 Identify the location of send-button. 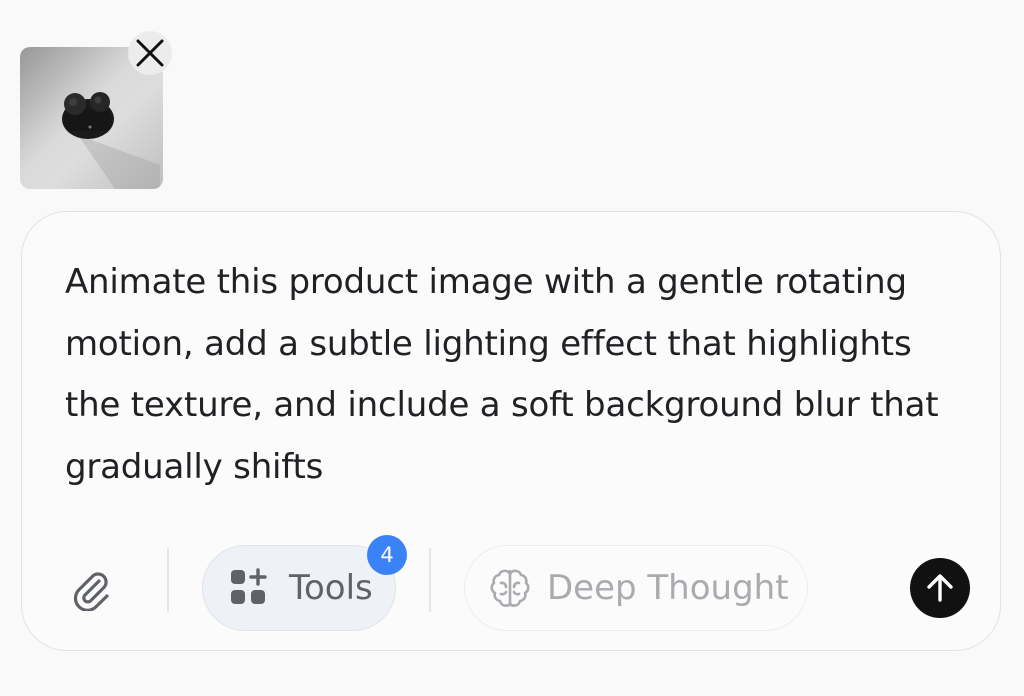
(940, 588).